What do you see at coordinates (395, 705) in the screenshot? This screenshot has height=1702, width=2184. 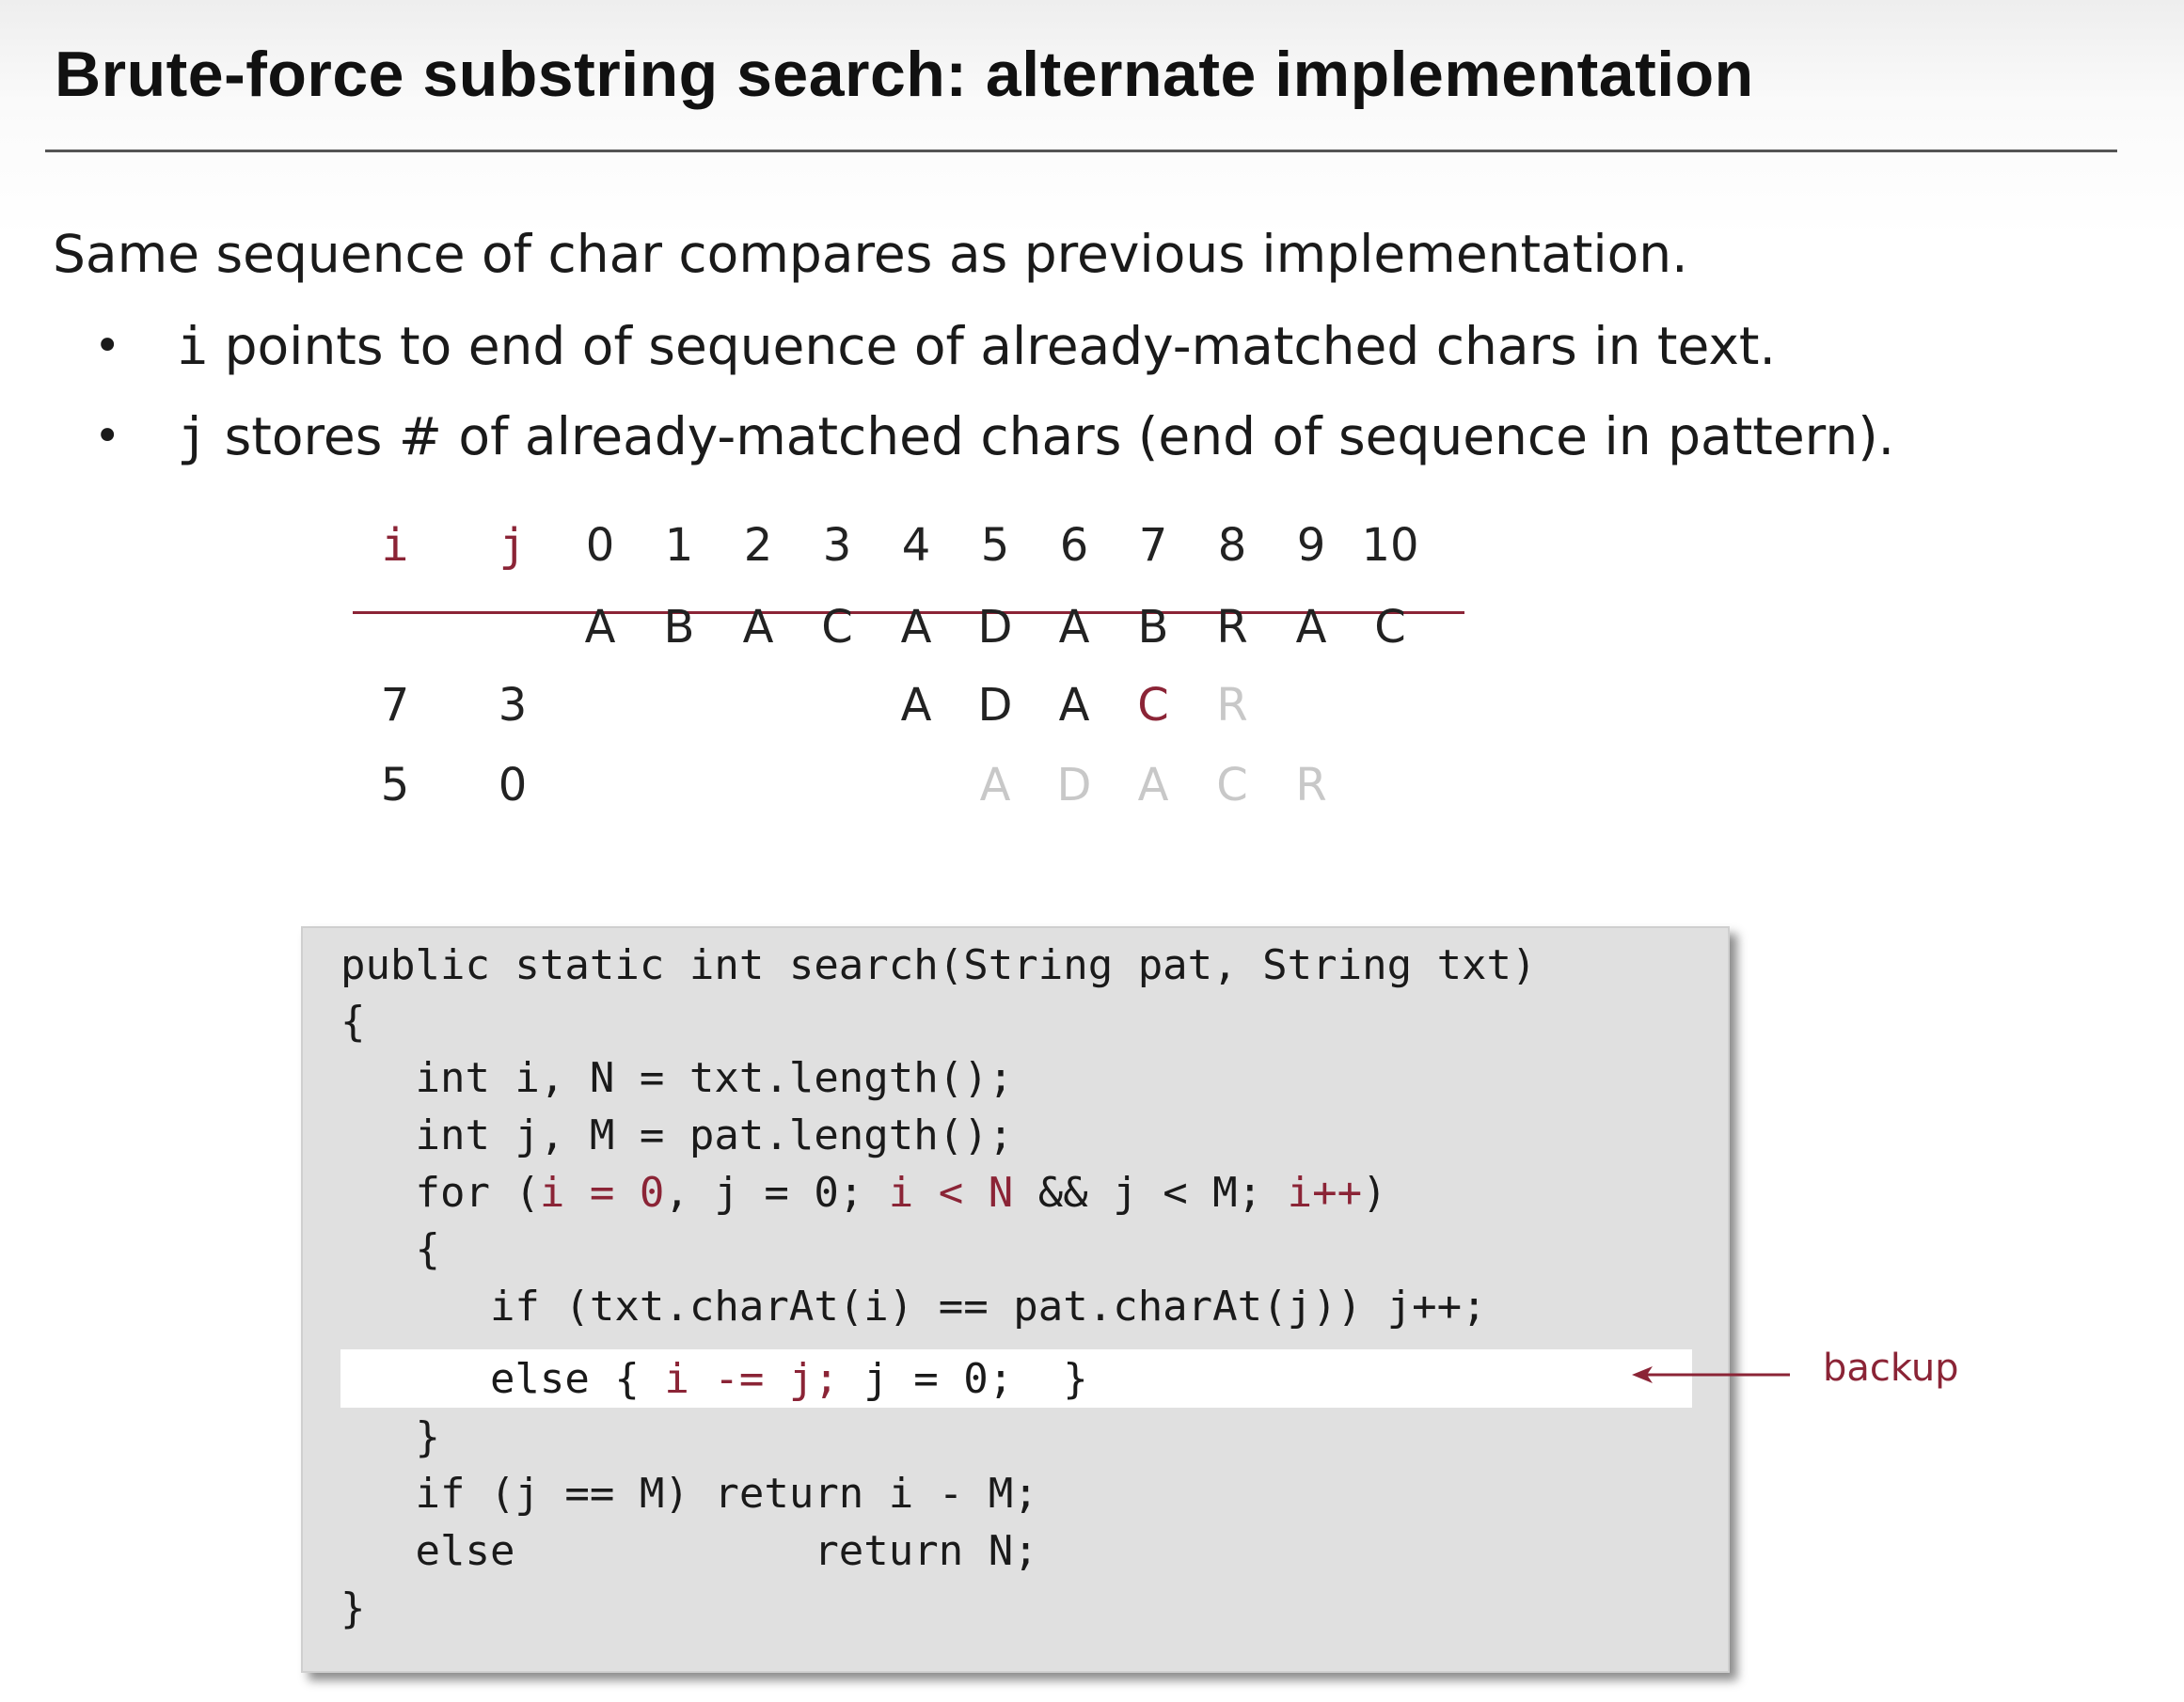 I see `trace-row-i: 7` at bounding box center [395, 705].